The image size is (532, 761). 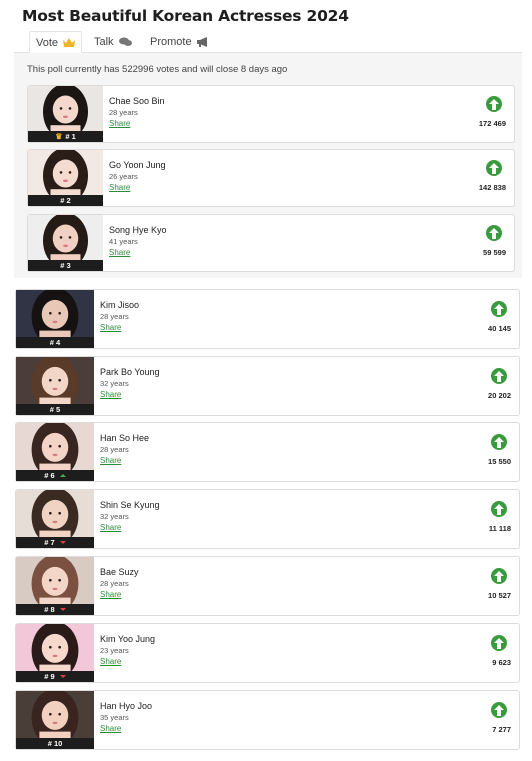 What do you see at coordinates (267, 586) in the screenshot?
I see `candidate-card: # 8 Bae Suzy 28 years Share 10 527` at bounding box center [267, 586].